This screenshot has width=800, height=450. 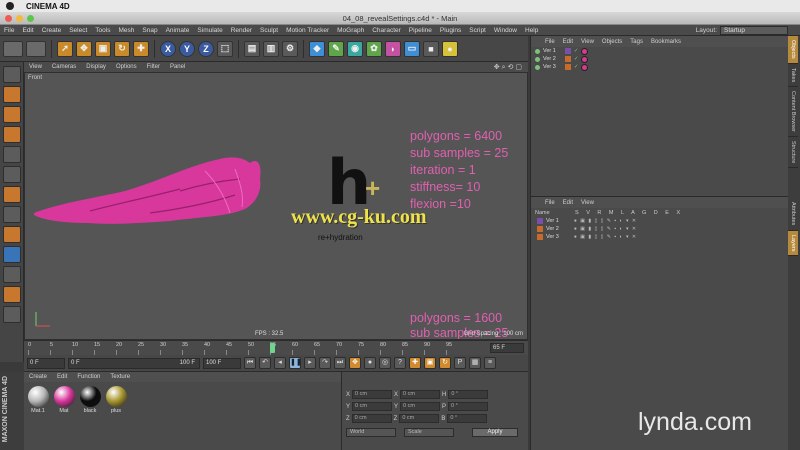 I want to click on apply-button: Apply, so click(x=495, y=432).